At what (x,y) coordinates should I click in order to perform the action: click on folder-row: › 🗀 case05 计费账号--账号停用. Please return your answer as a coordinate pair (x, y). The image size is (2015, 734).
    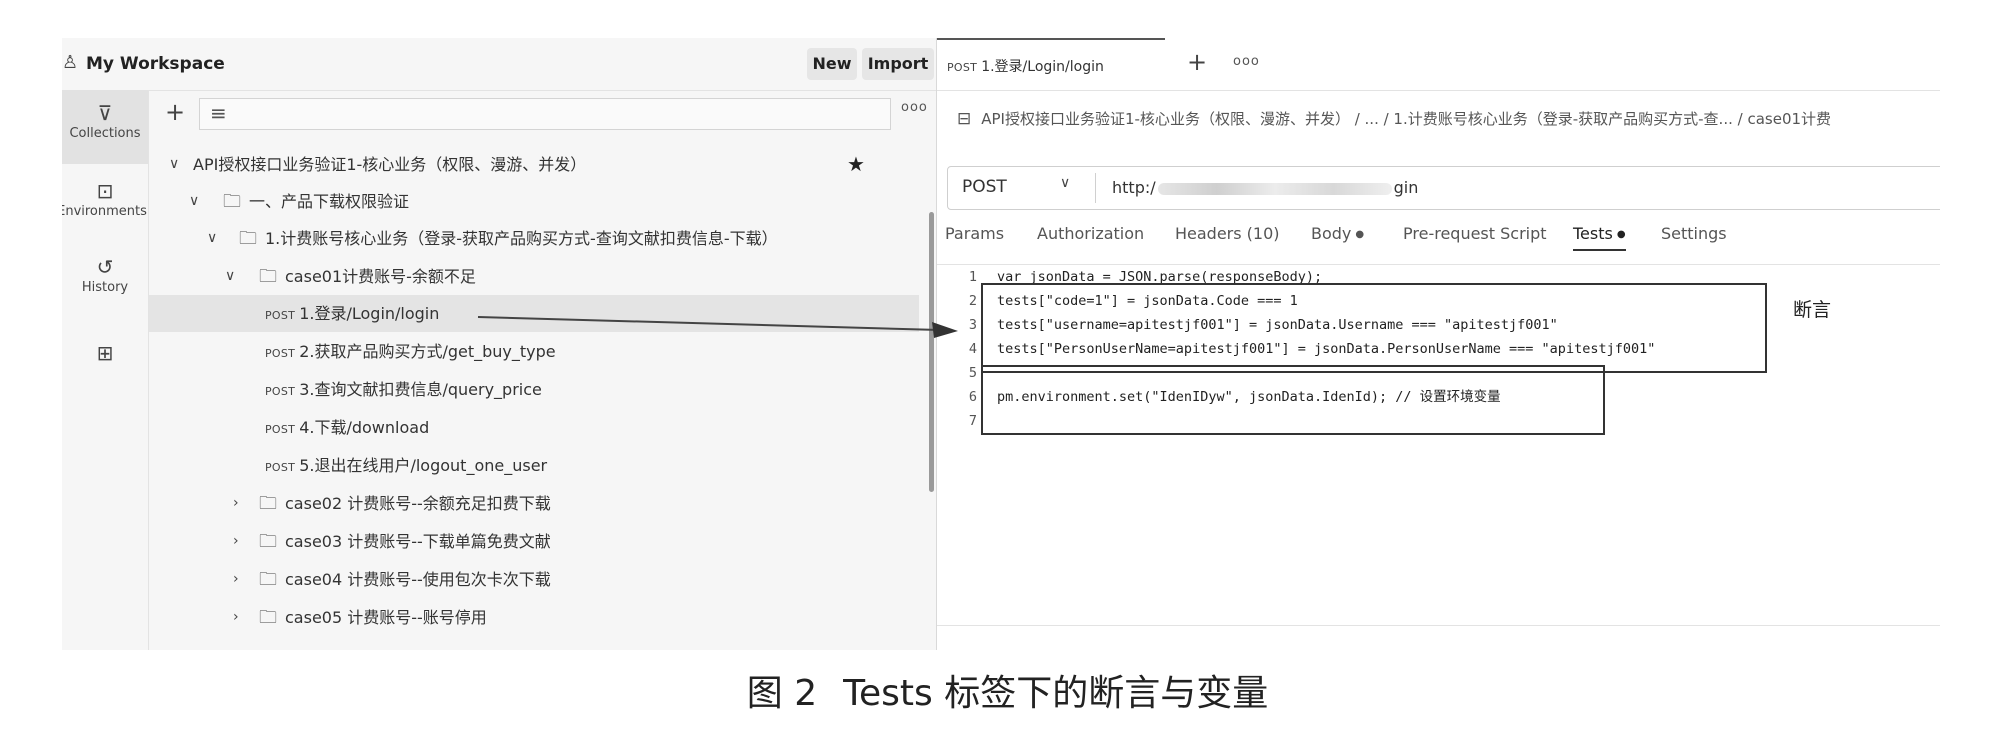
    Looking at the image, I should click on (534, 617).